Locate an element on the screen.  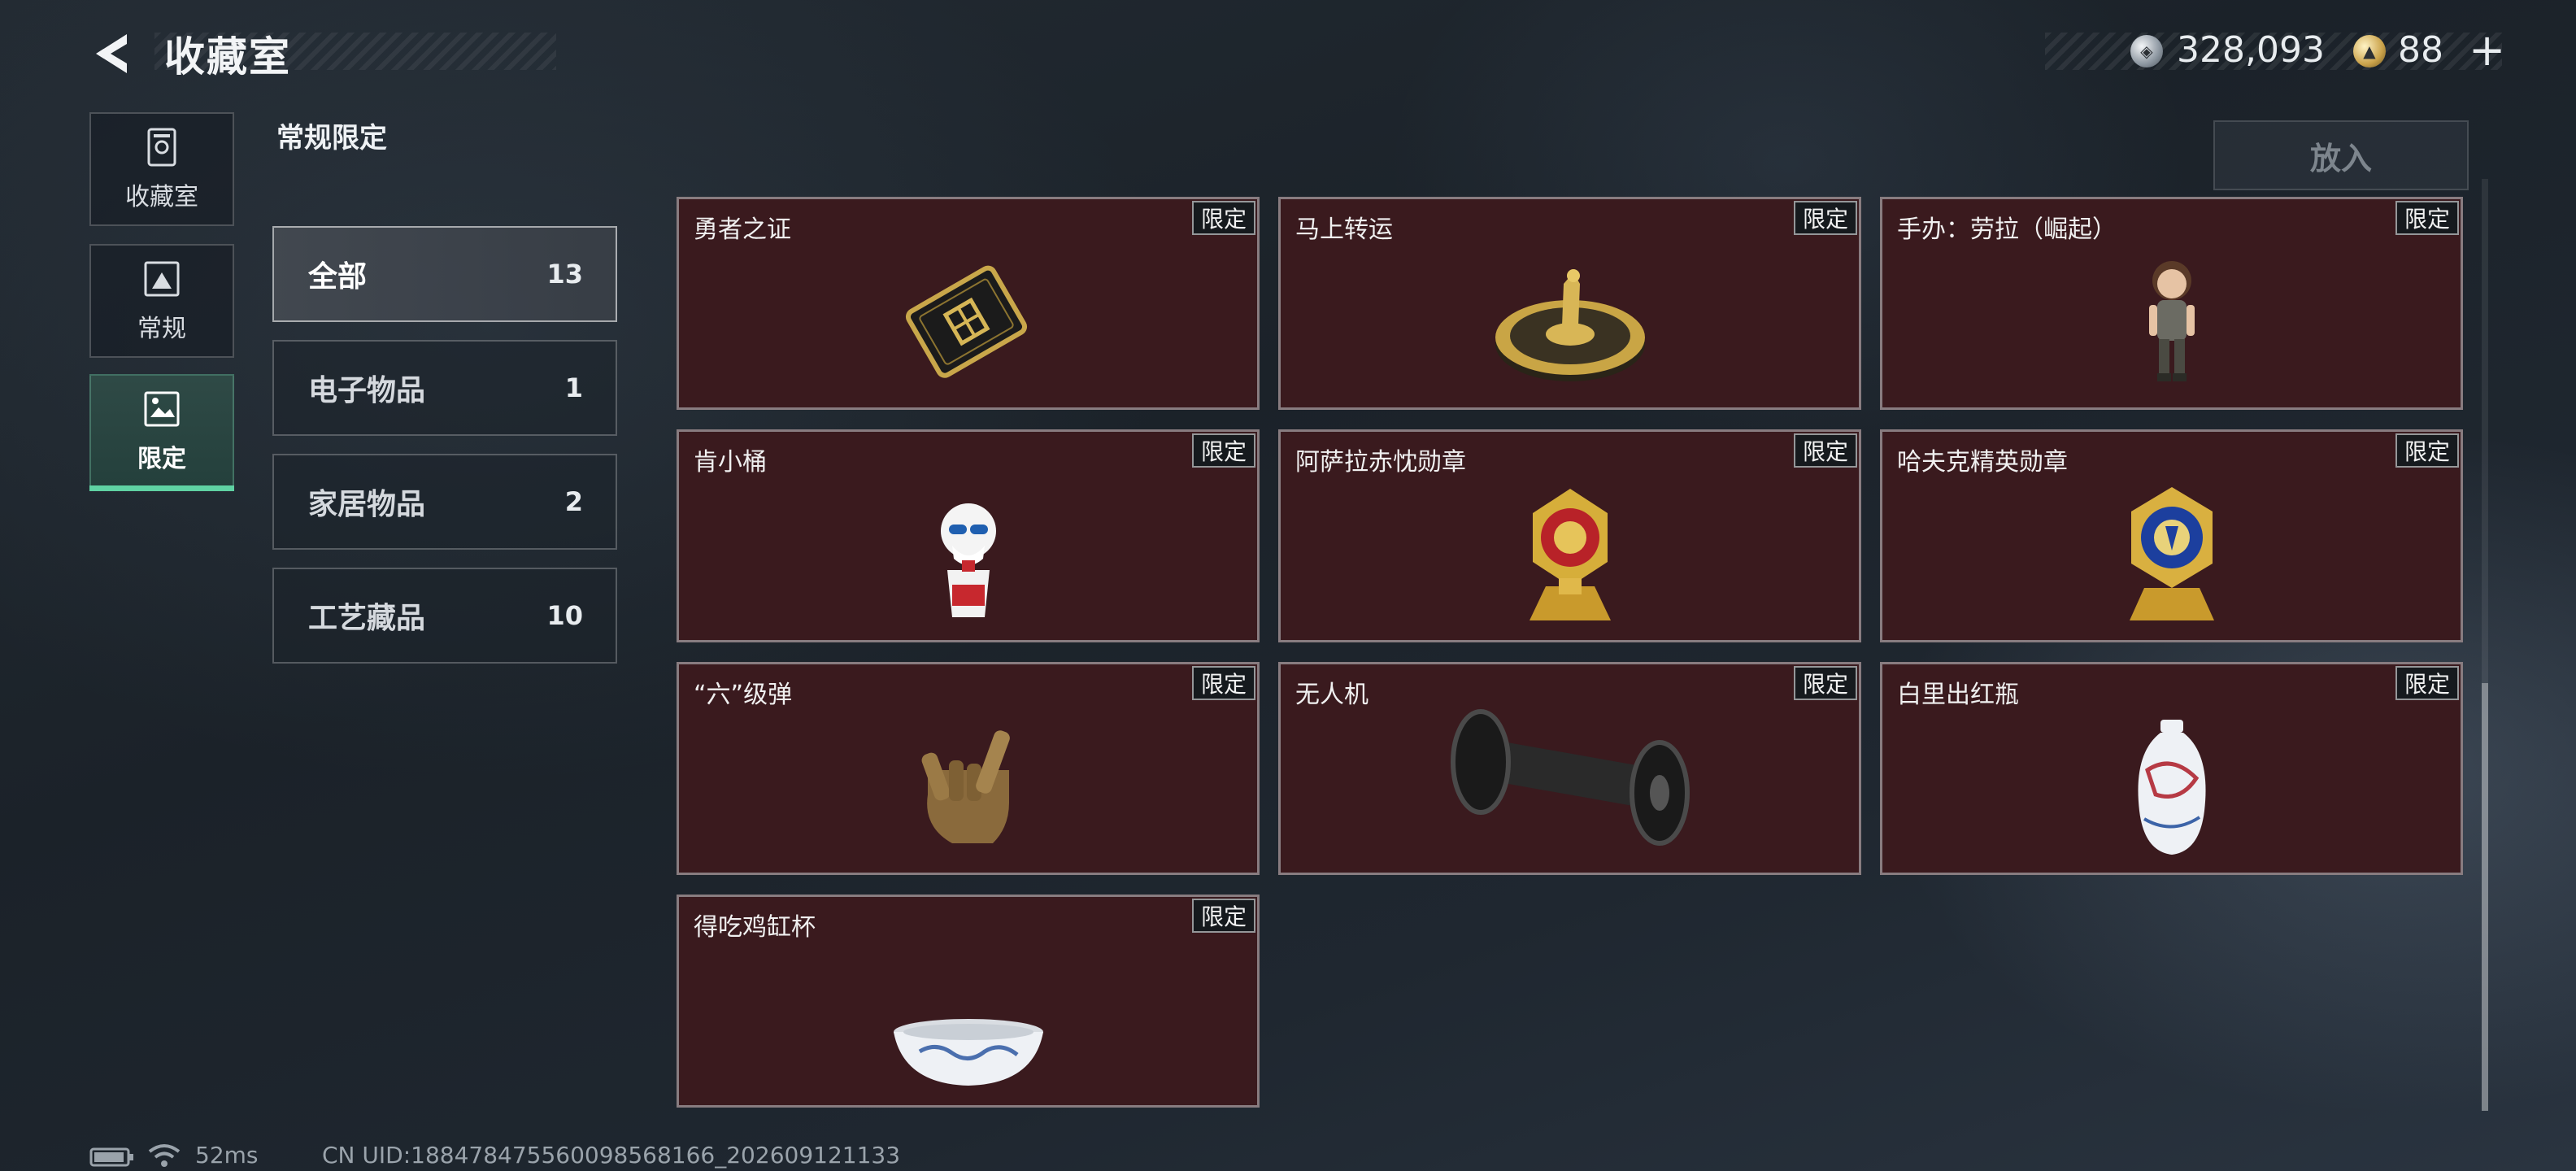
six-bullet-hand-icon is located at coordinates (966, 787).